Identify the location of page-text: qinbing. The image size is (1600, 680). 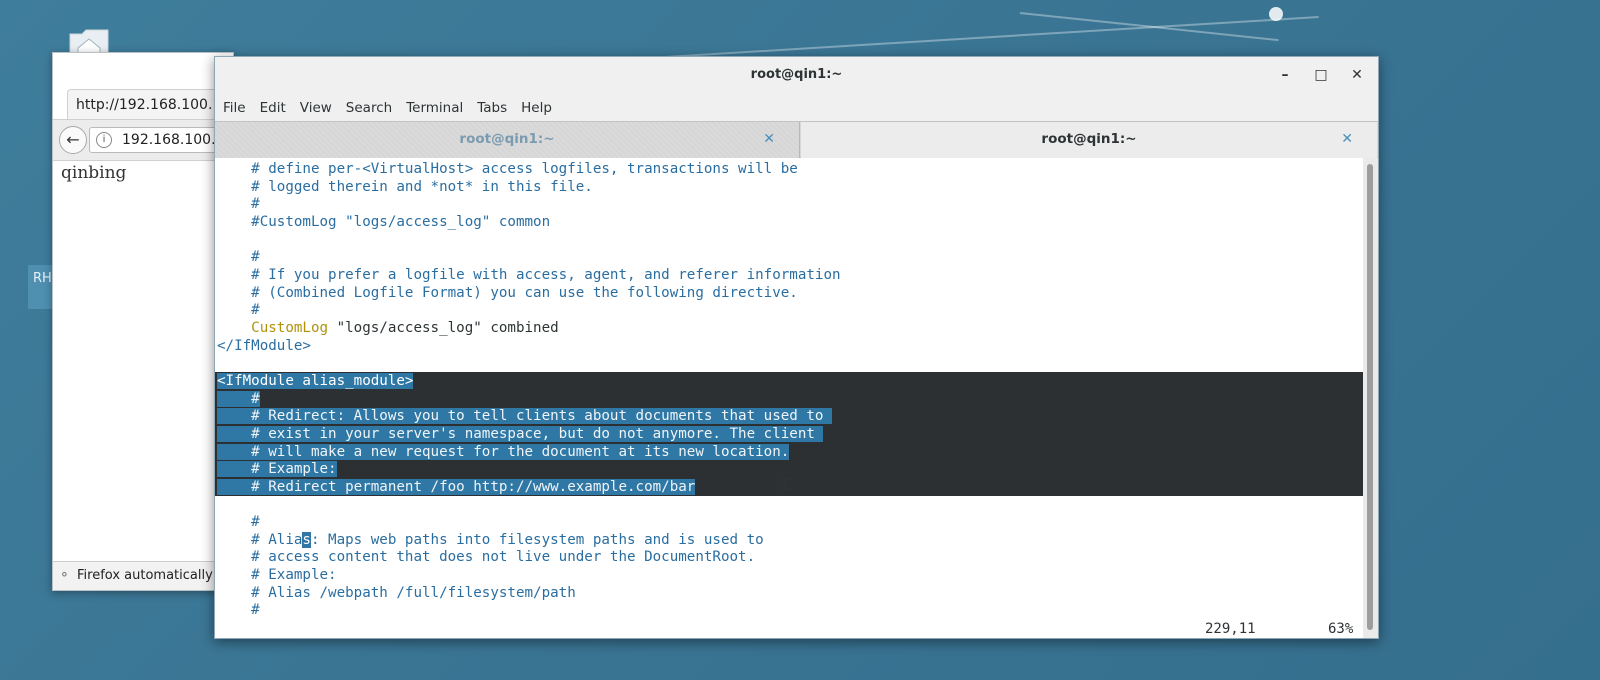
(94, 173).